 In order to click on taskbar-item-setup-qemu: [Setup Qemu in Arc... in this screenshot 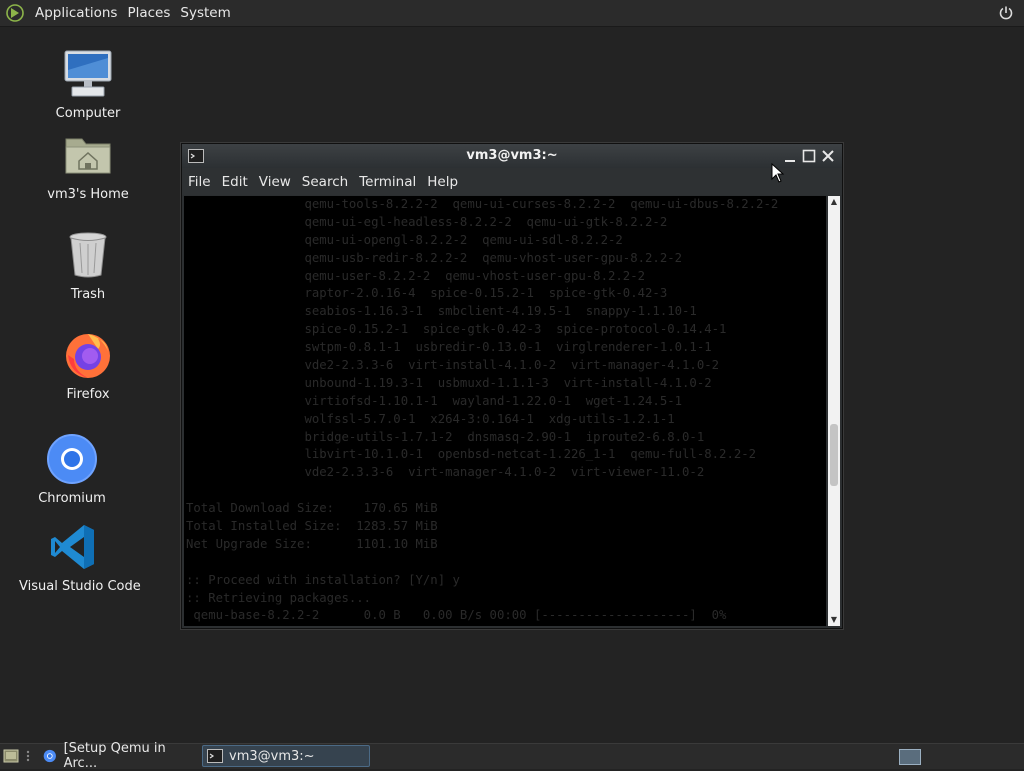, I will do `click(119, 756)`.